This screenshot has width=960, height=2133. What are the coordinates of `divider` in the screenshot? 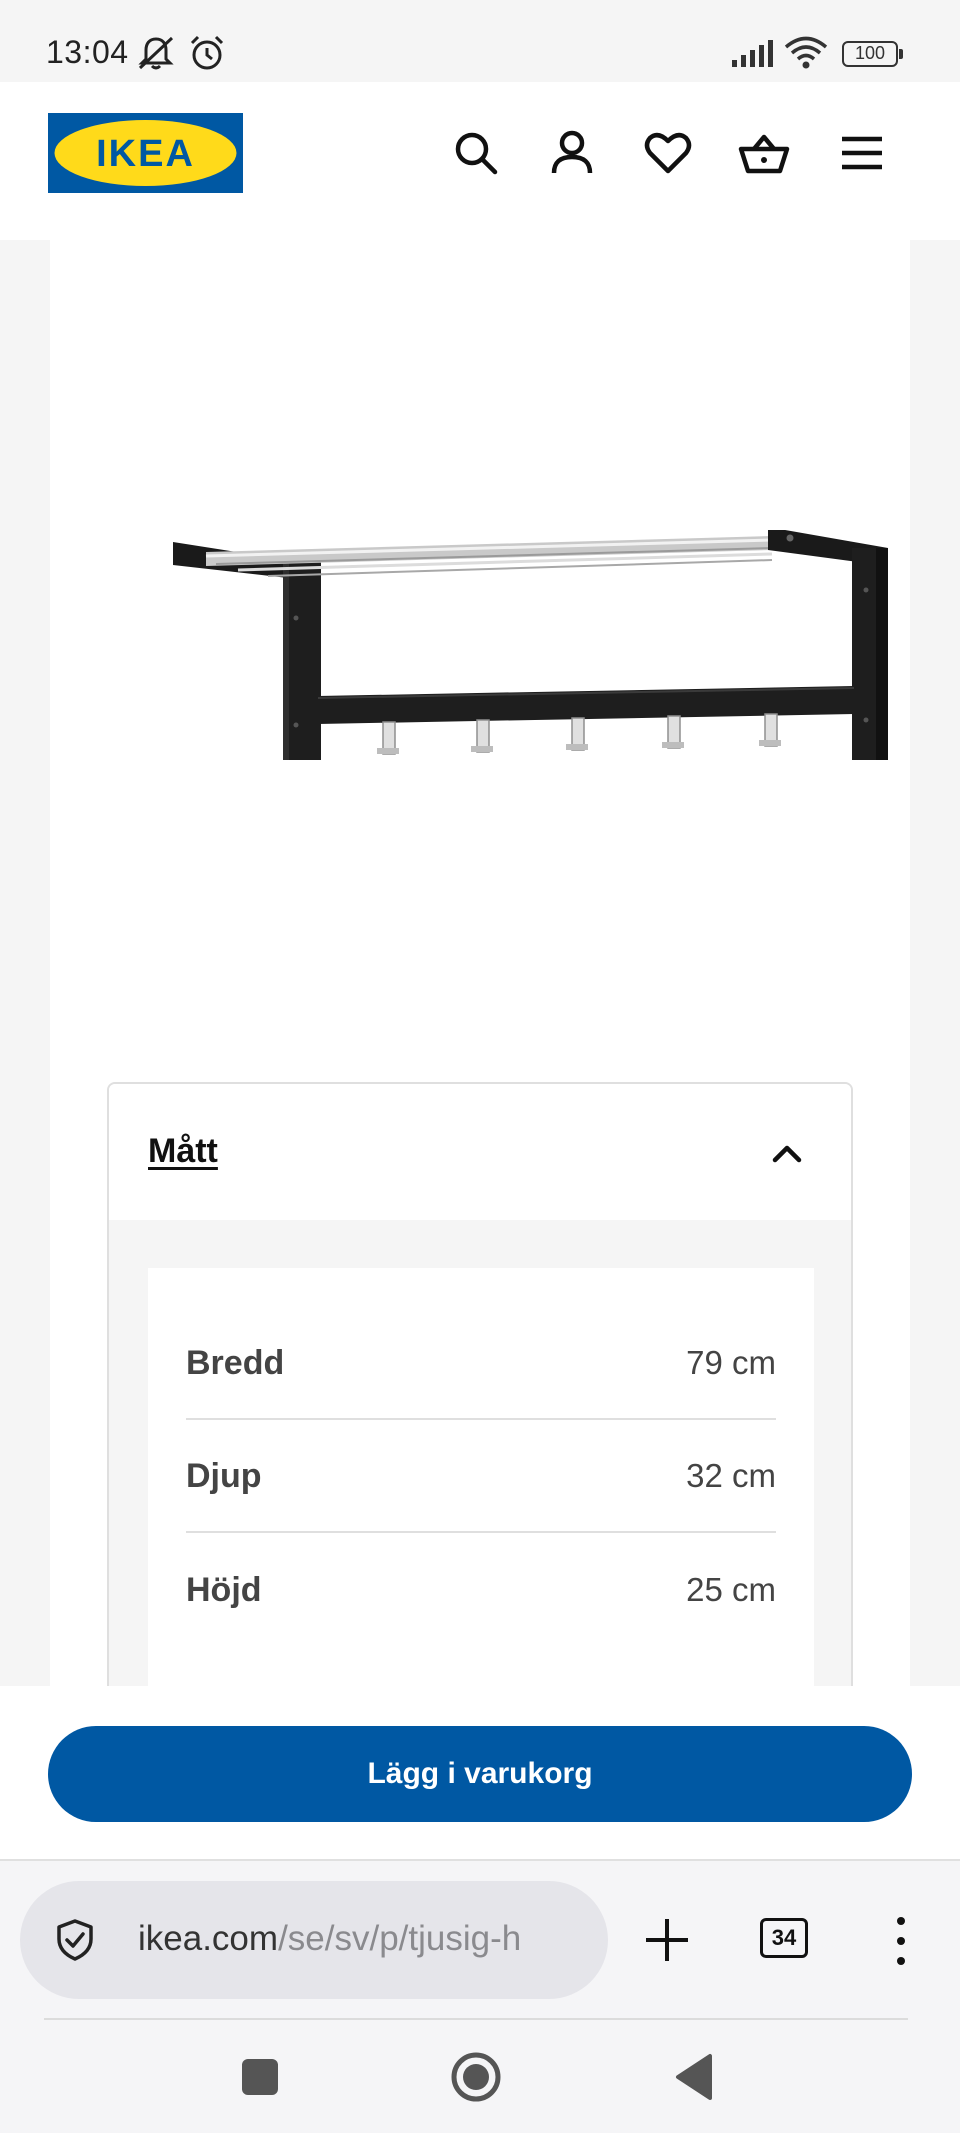 It's located at (476, 2019).